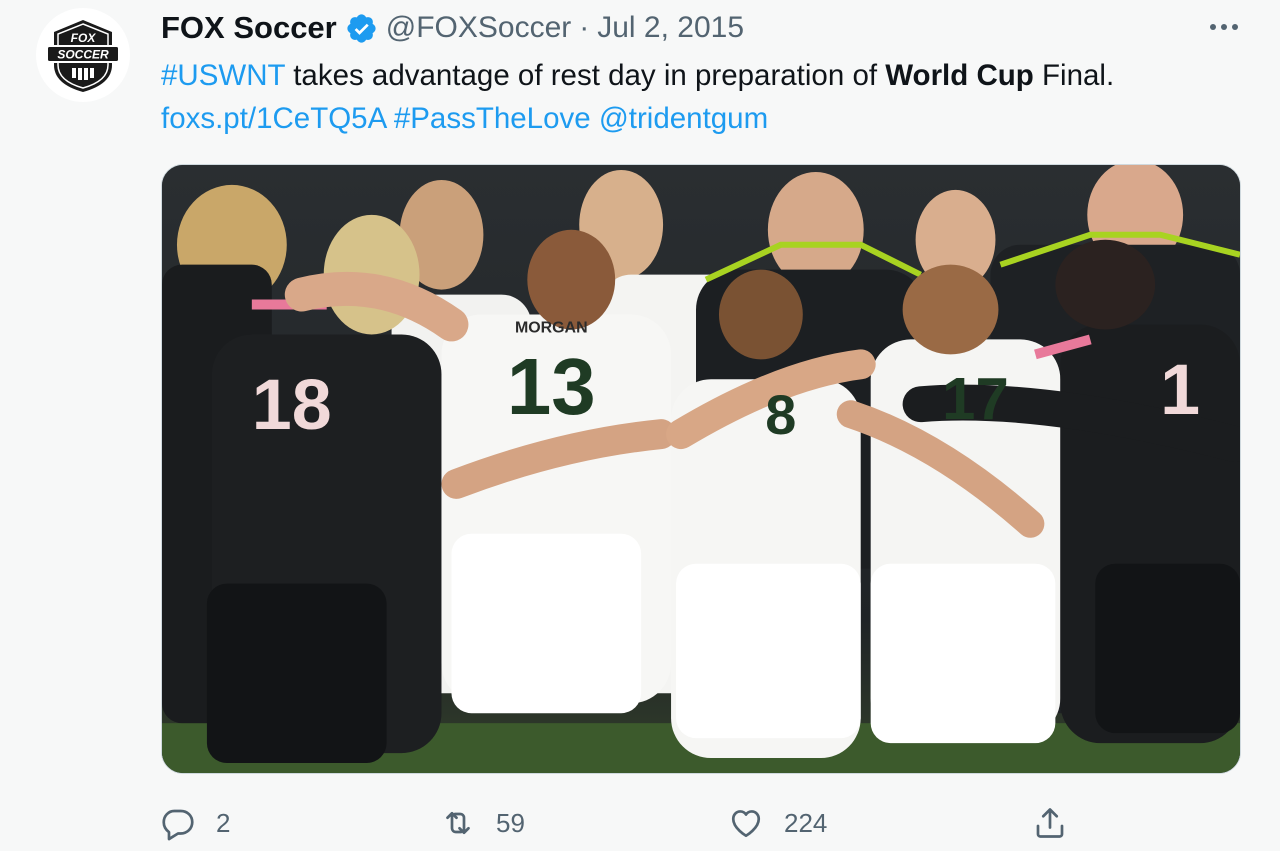 The image size is (1280, 851). What do you see at coordinates (683, 118) in the screenshot?
I see `mention-tridentgum: @tridentgum` at bounding box center [683, 118].